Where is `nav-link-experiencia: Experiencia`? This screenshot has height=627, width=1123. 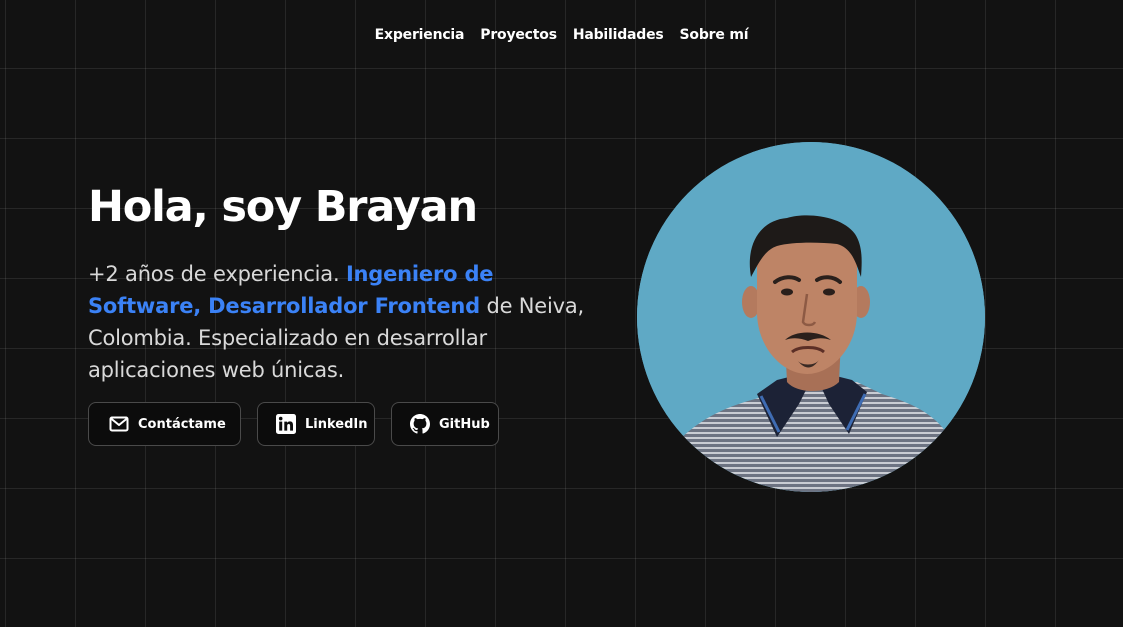 nav-link-experiencia: Experiencia is located at coordinates (420, 35).